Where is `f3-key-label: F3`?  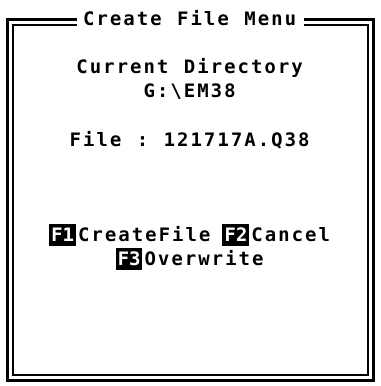
f3-key-label: F3 is located at coordinates (129, 259).